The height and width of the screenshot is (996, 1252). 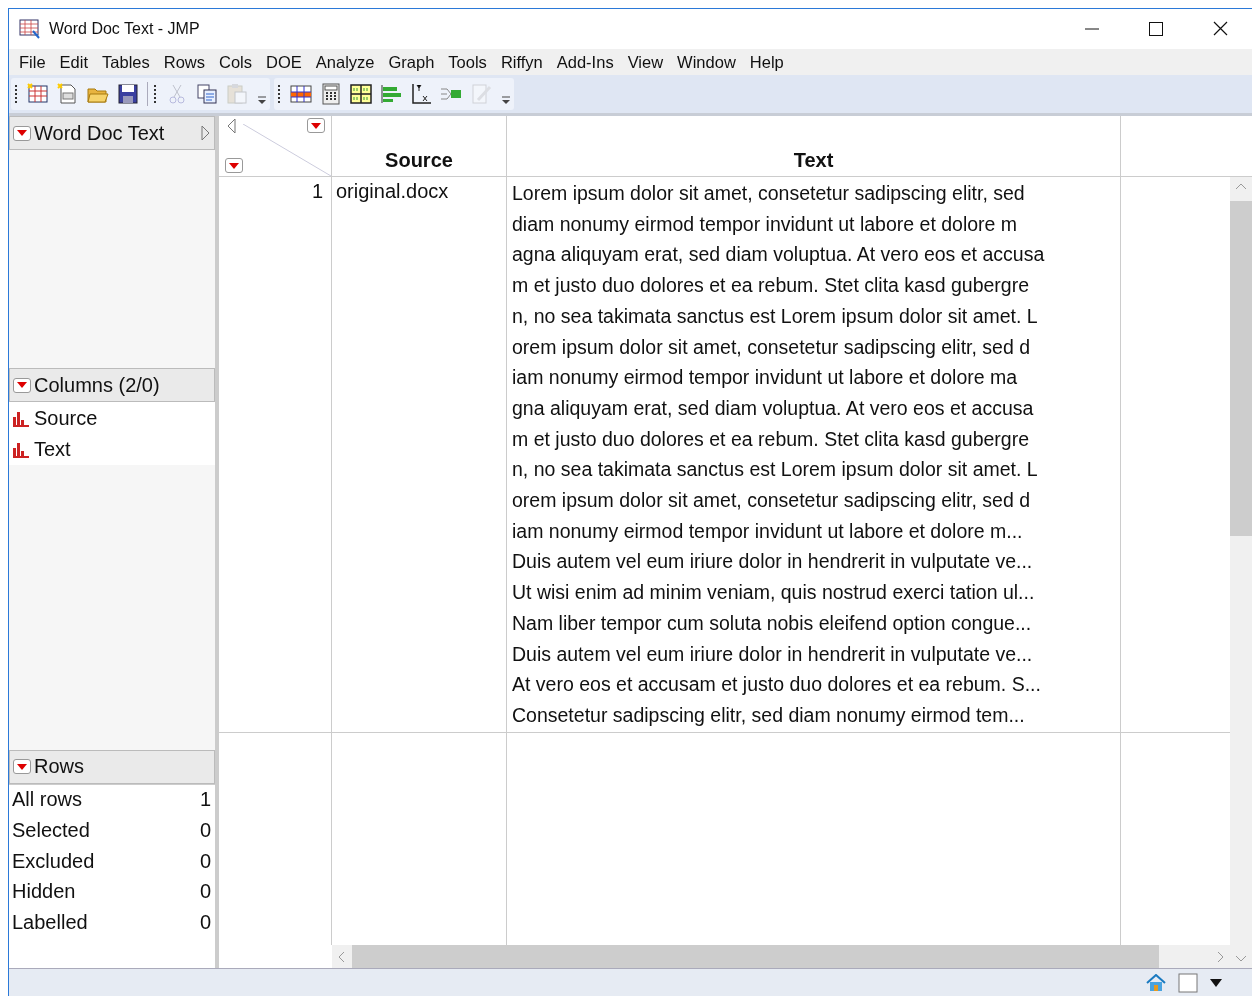 I want to click on menu-item: File, so click(x=33, y=62).